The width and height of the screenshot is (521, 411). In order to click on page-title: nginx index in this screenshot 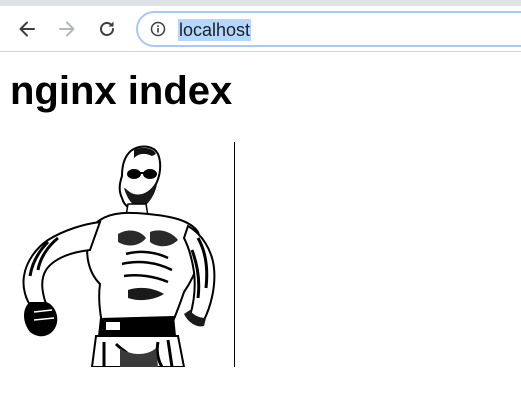, I will do `click(121, 91)`.